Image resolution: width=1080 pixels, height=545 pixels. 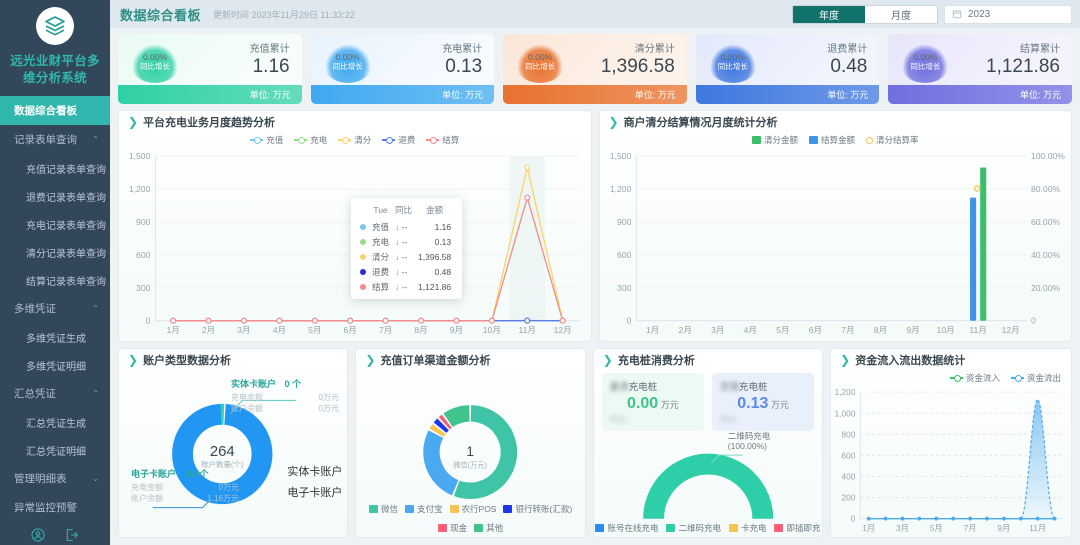 I want to click on user-icon, so click(x=38, y=535).